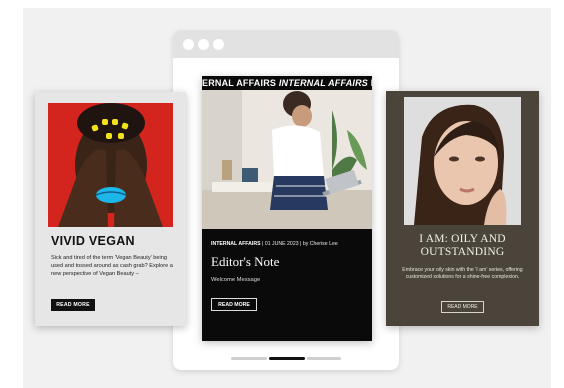  Describe the element at coordinates (236, 280) in the screenshot. I see `card-subtitle: Welcome Message` at that location.